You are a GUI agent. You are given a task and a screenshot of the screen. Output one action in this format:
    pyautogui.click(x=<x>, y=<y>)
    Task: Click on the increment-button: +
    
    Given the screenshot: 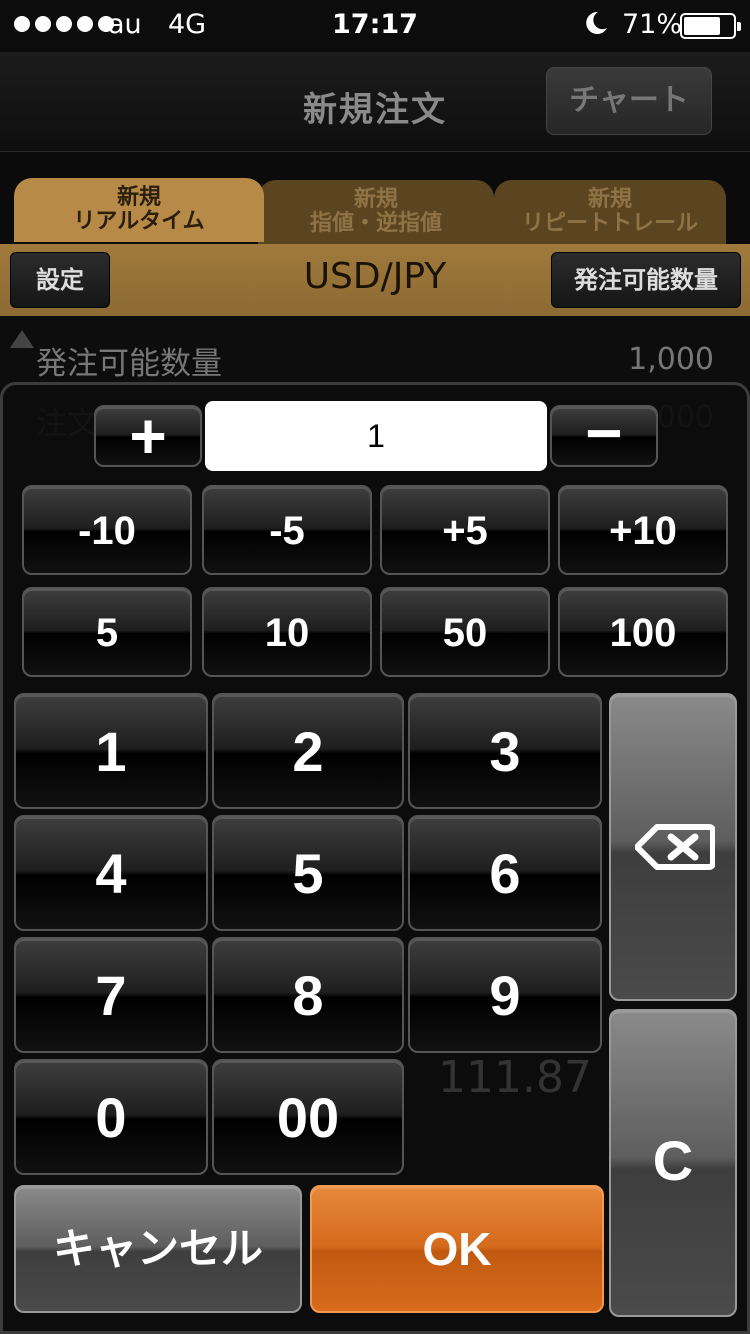 What is the action you would take?
    pyautogui.click(x=148, y=436)
    